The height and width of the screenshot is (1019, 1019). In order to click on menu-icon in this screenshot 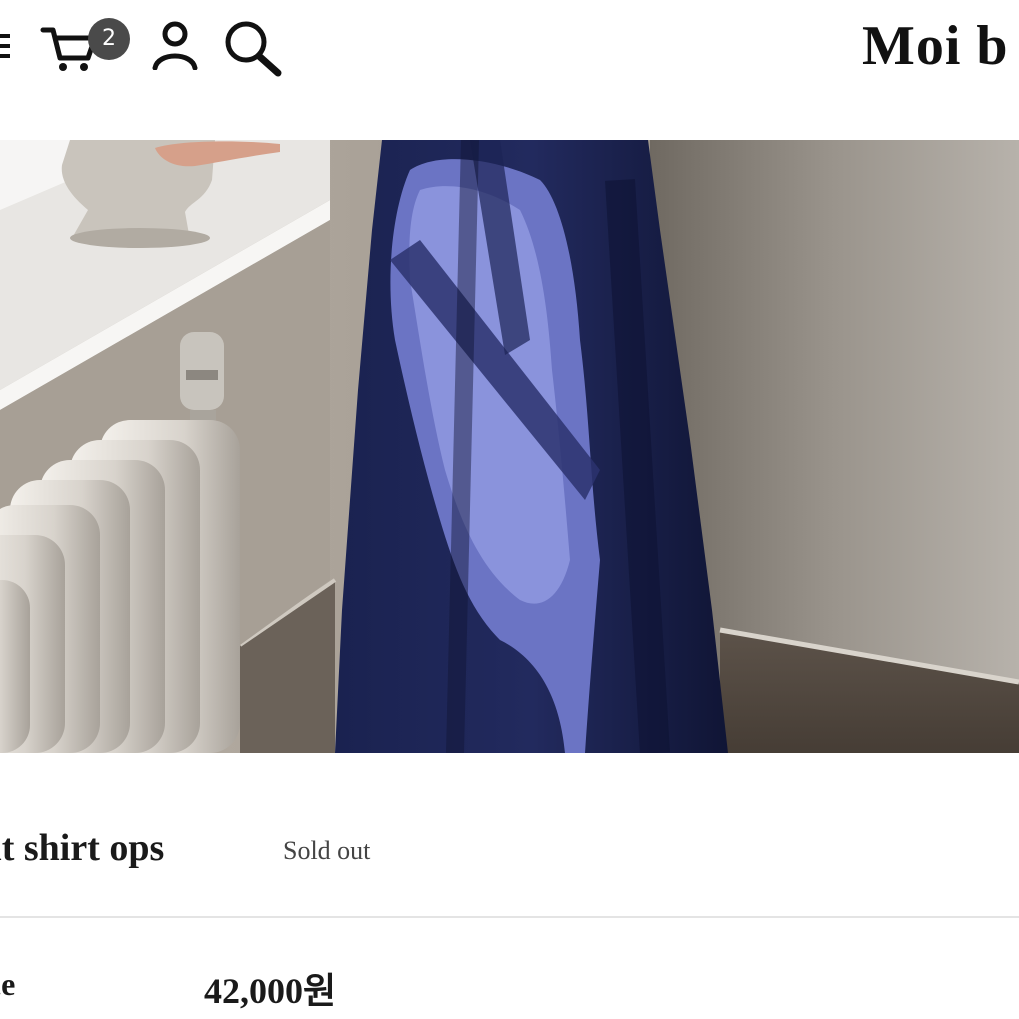, I will do `click(5, 46)`.